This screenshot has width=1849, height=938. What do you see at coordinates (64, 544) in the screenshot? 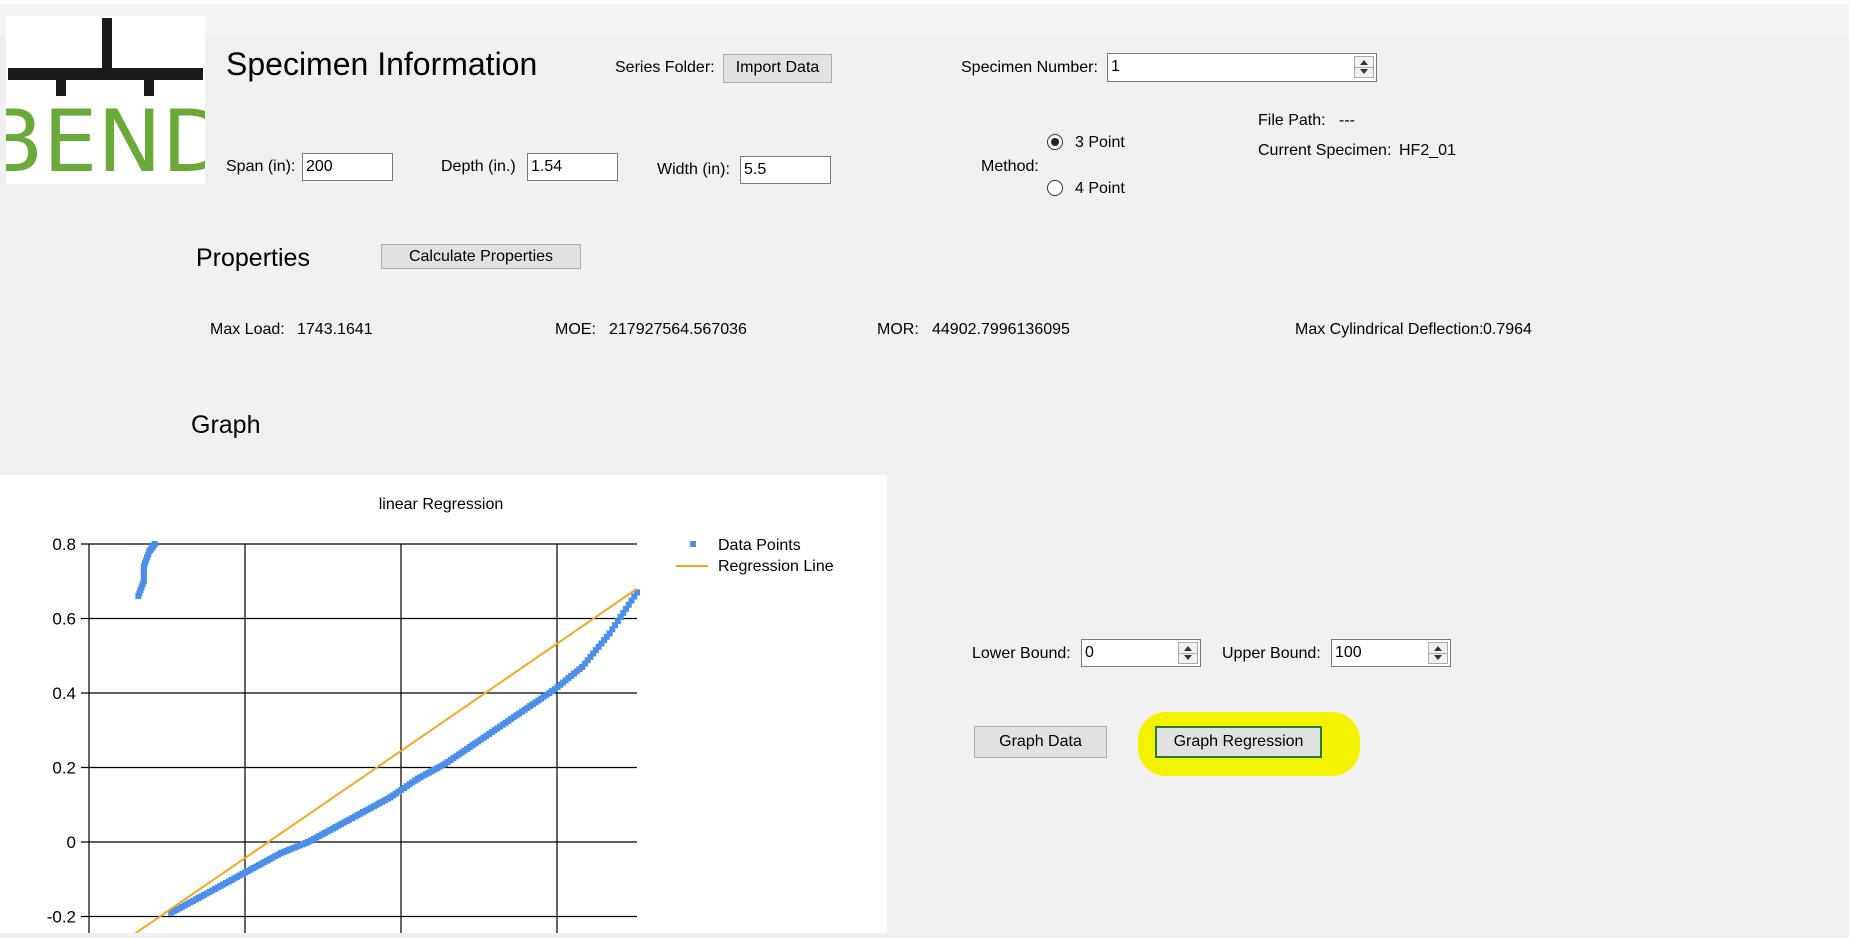
I see `y-tick-label: 0.8` at bounding box center [64, 544].